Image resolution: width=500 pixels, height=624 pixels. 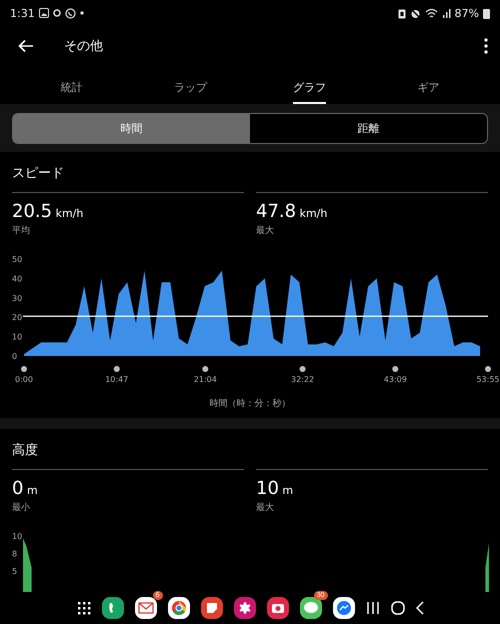 I want to click on y-tick-label: 20, so click(x=17, y=317).